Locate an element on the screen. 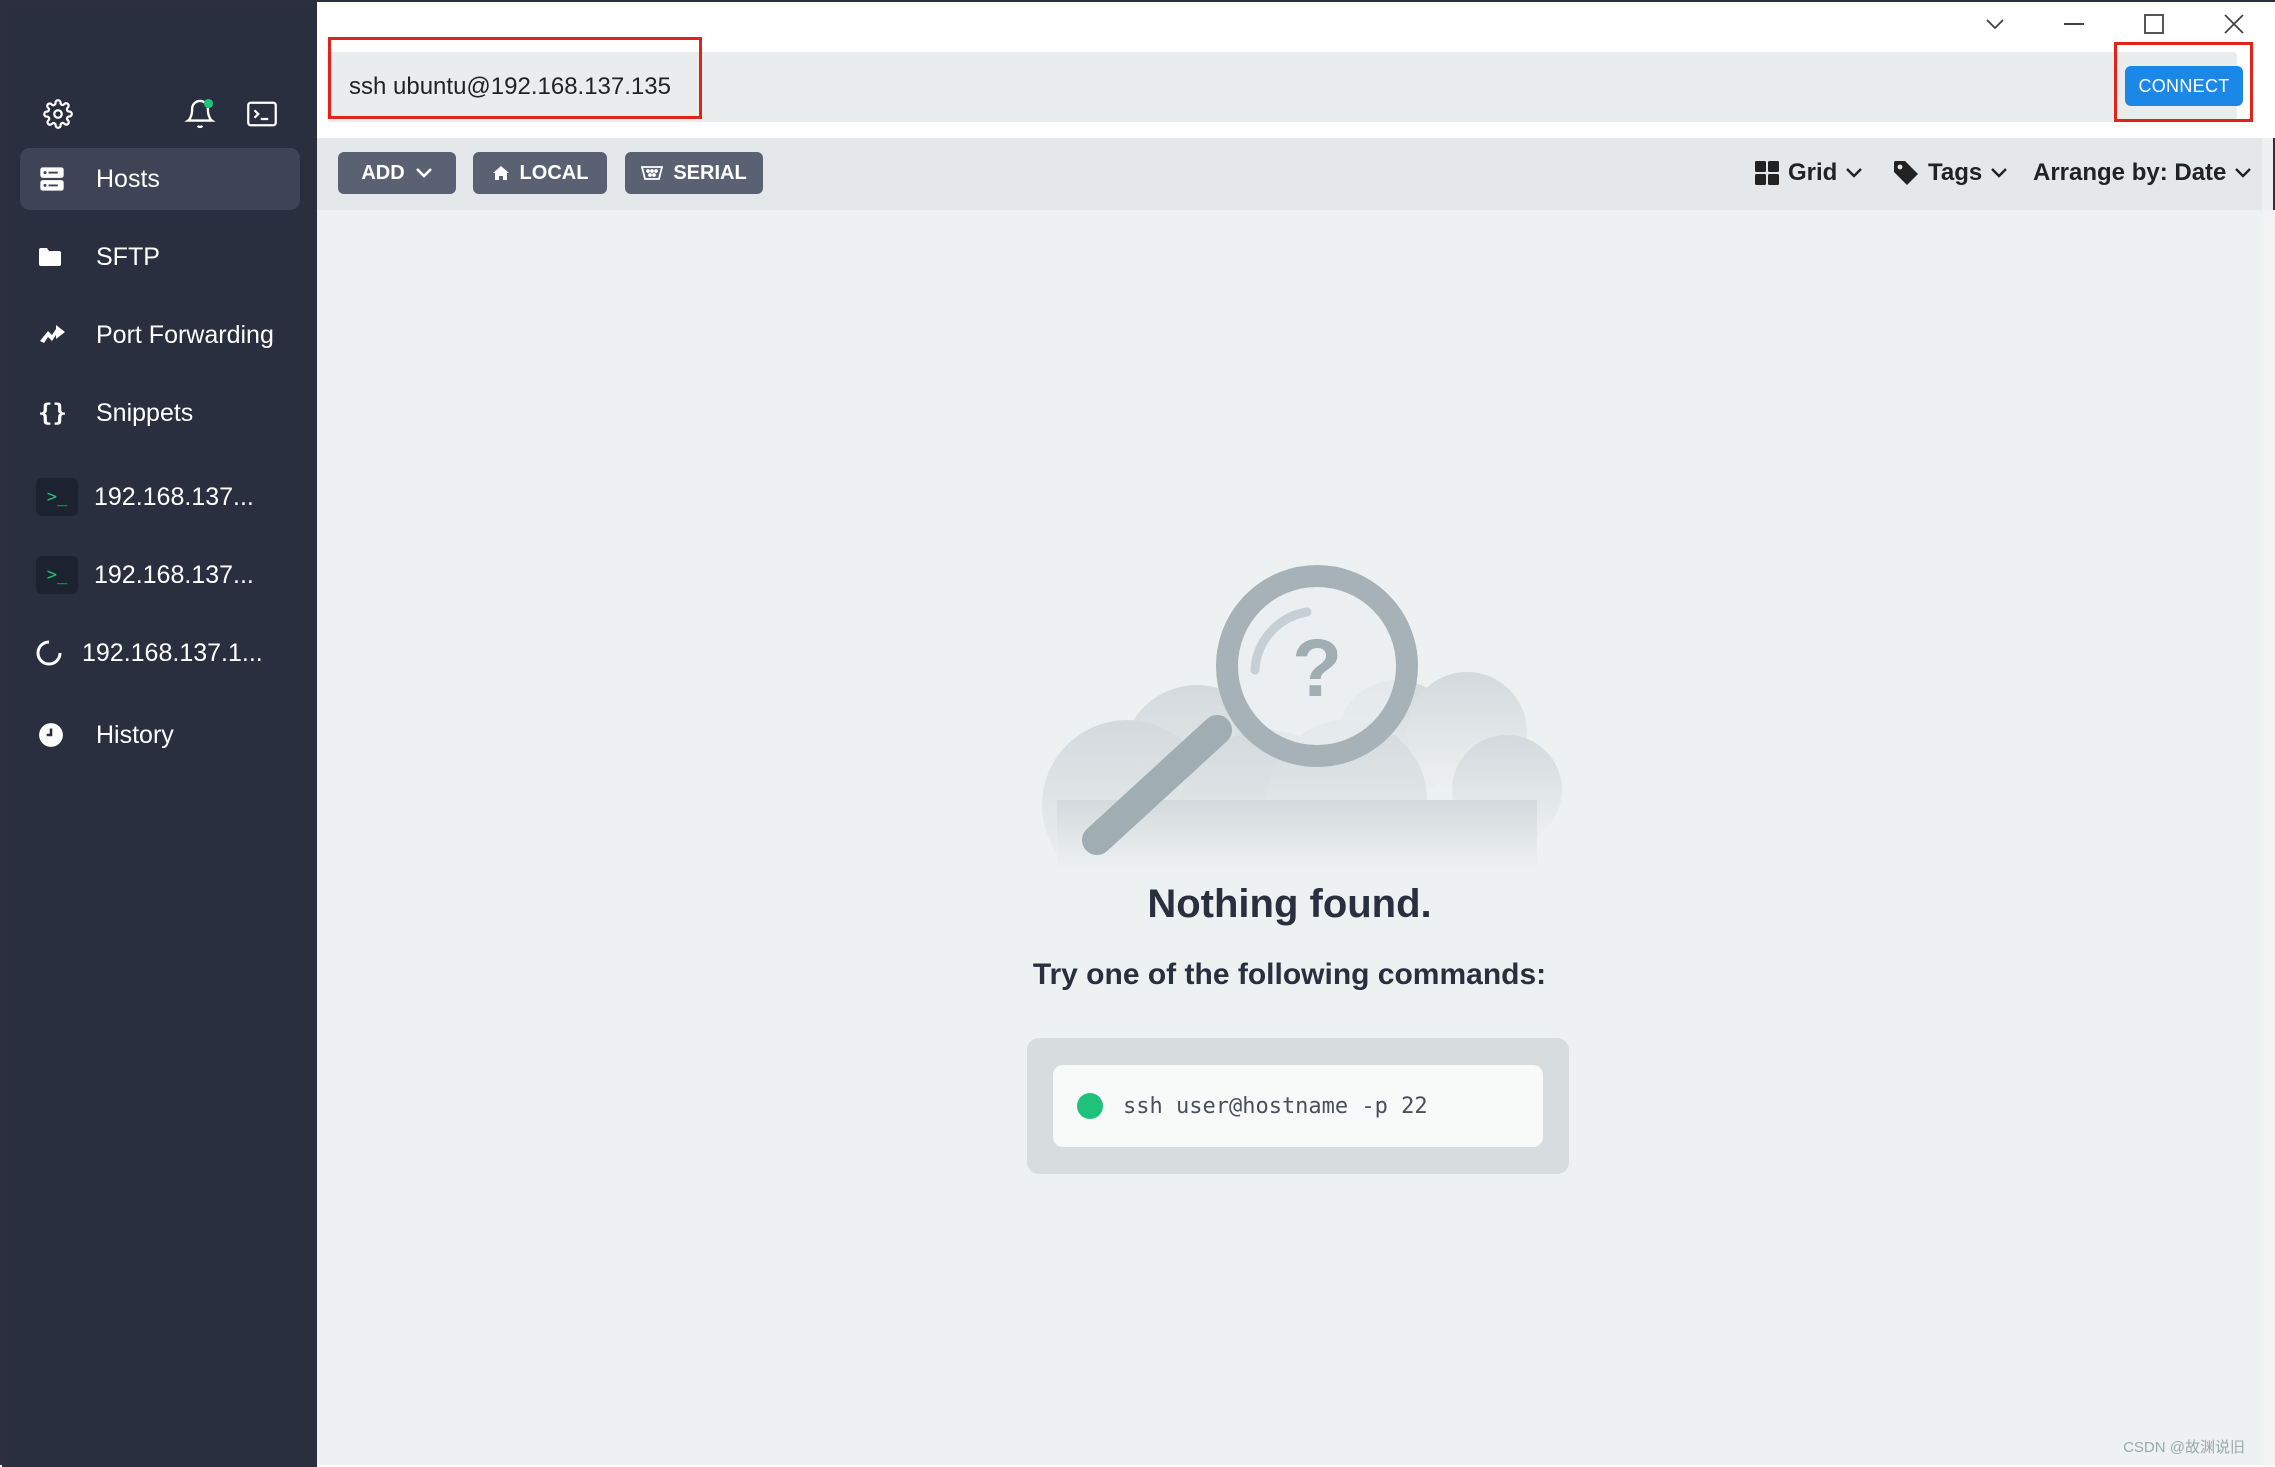  add-label: ADD is located at coordinates (383, 172).